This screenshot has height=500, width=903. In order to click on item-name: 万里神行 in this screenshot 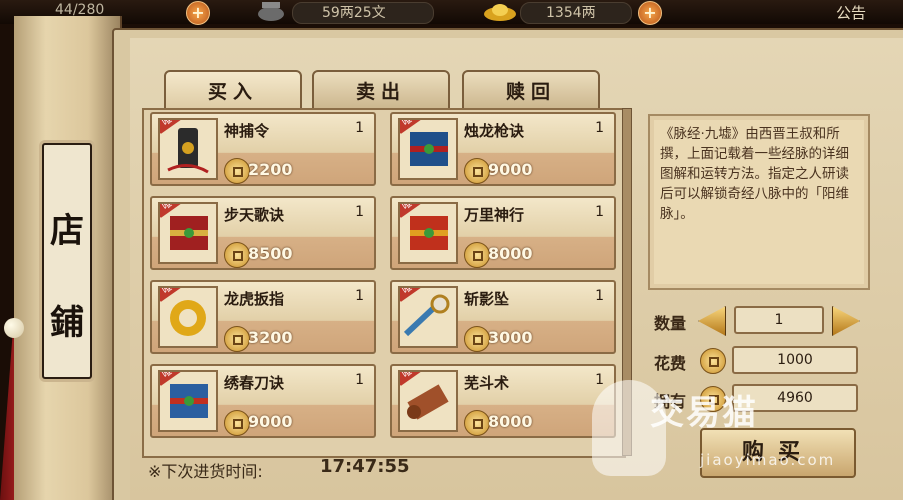, I will do `click(494, 215)`.